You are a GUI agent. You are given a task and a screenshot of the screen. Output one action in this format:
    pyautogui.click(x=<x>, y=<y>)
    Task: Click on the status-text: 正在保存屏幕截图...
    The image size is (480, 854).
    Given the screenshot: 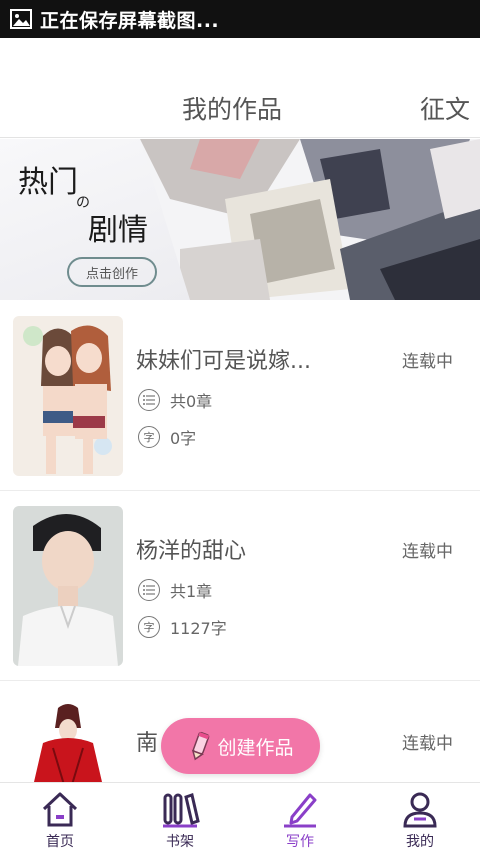 What is the action you would take?
    pyautogui.click(x=130, y=20)
    